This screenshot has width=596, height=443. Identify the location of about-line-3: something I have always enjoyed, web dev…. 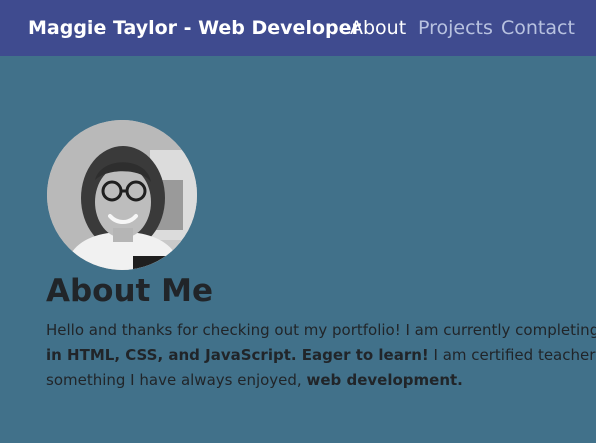
(321, 380).